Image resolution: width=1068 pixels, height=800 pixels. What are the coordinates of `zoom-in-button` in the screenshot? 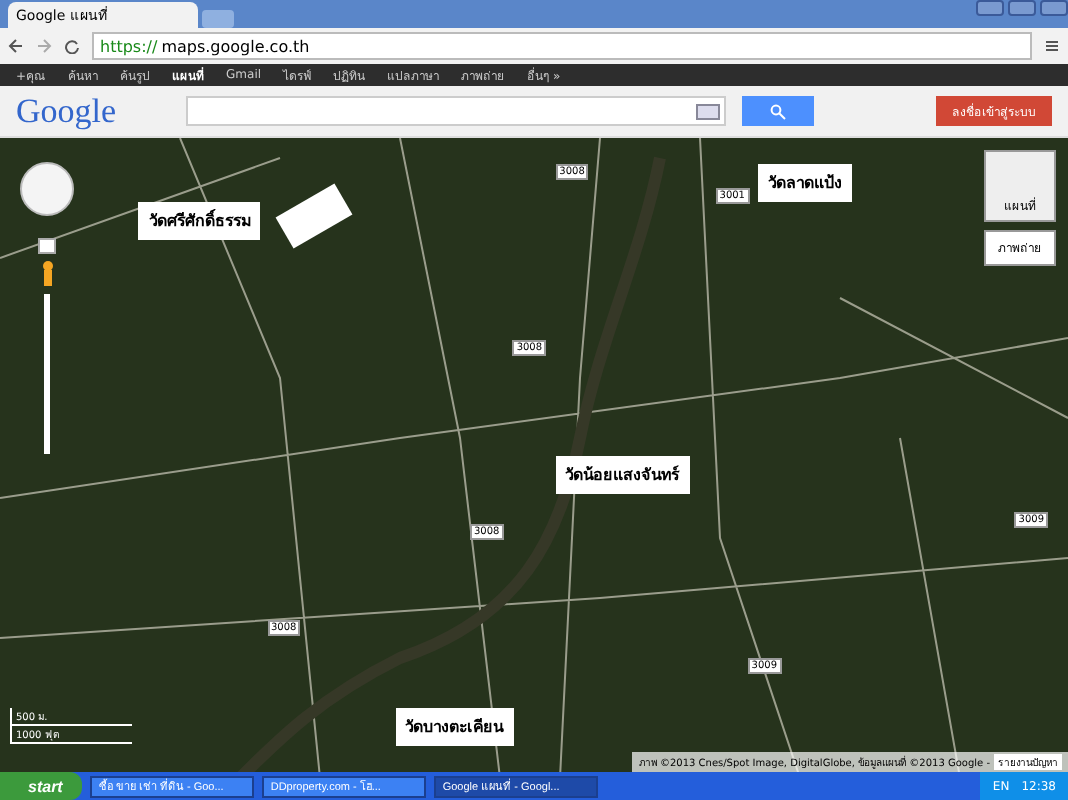 It's located at (47, 246).